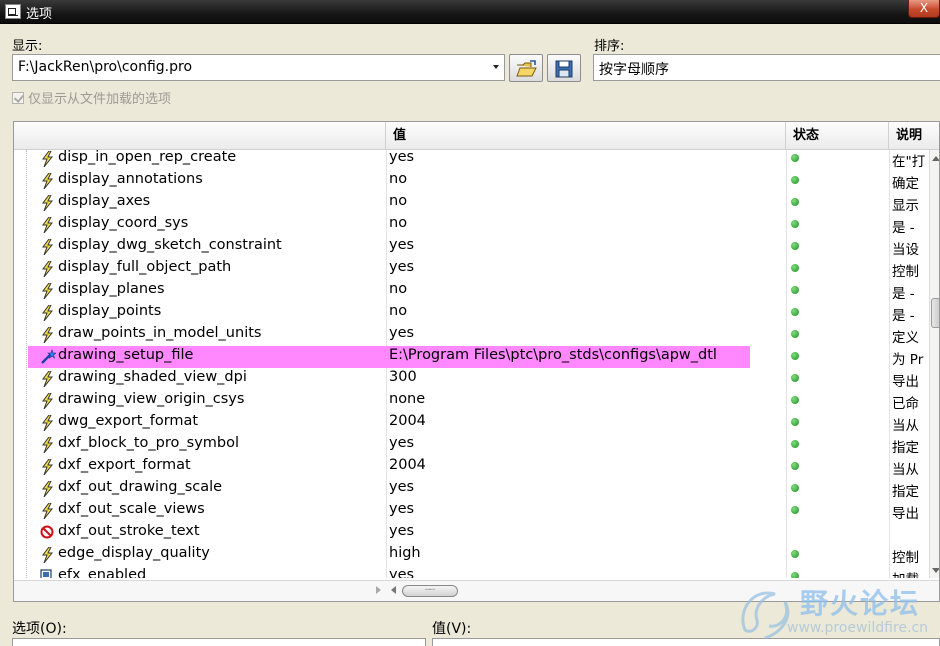  I want to click on option-description: 当从, so click(905, 470).